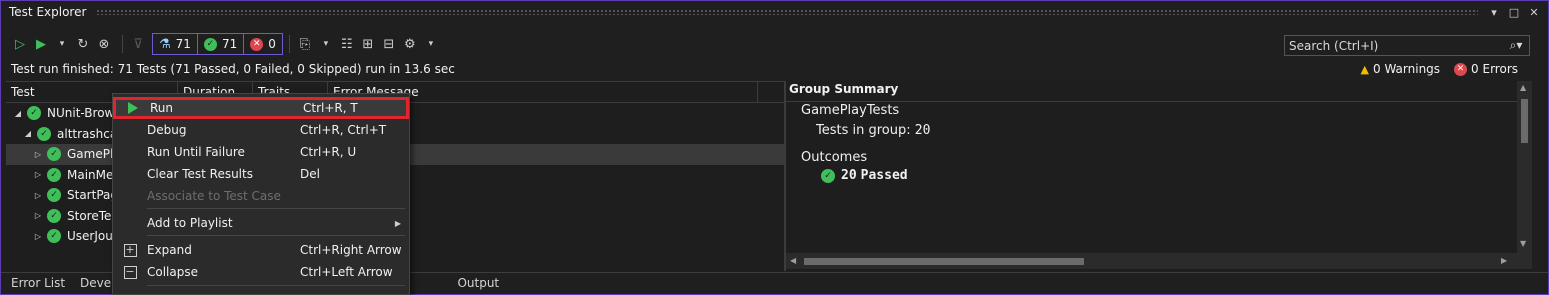  What do you see at coordinates (1396, 46) in the screenshot?
I see `search-input: Search (Ctrl+I)` at bounding box center [1396, 46].